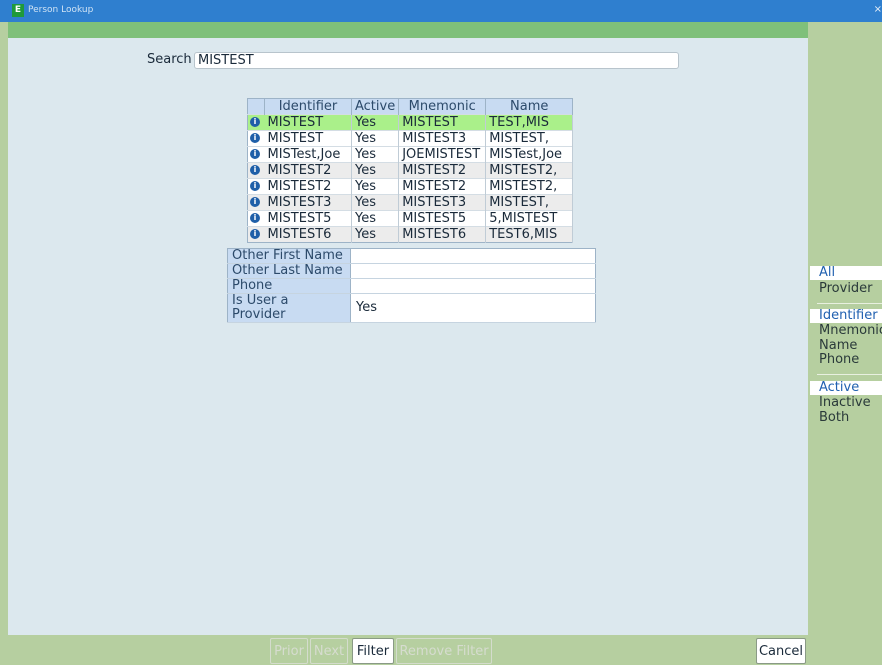 The height and width of the screenshot is (665, 882). I want to click on detail-value-phone, so click(473, 286).